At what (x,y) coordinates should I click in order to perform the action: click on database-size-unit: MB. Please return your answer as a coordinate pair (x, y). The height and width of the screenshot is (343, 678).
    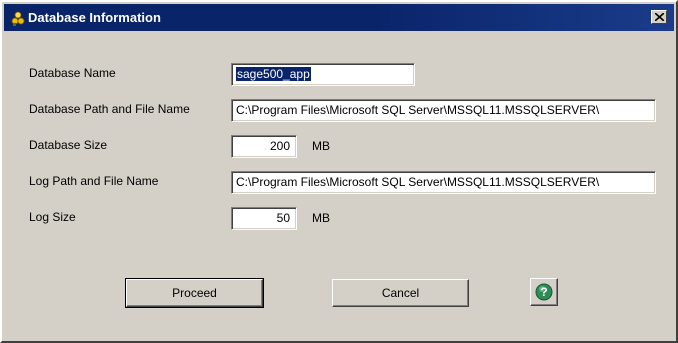
    Looking at the image, I should click on (321, 146).